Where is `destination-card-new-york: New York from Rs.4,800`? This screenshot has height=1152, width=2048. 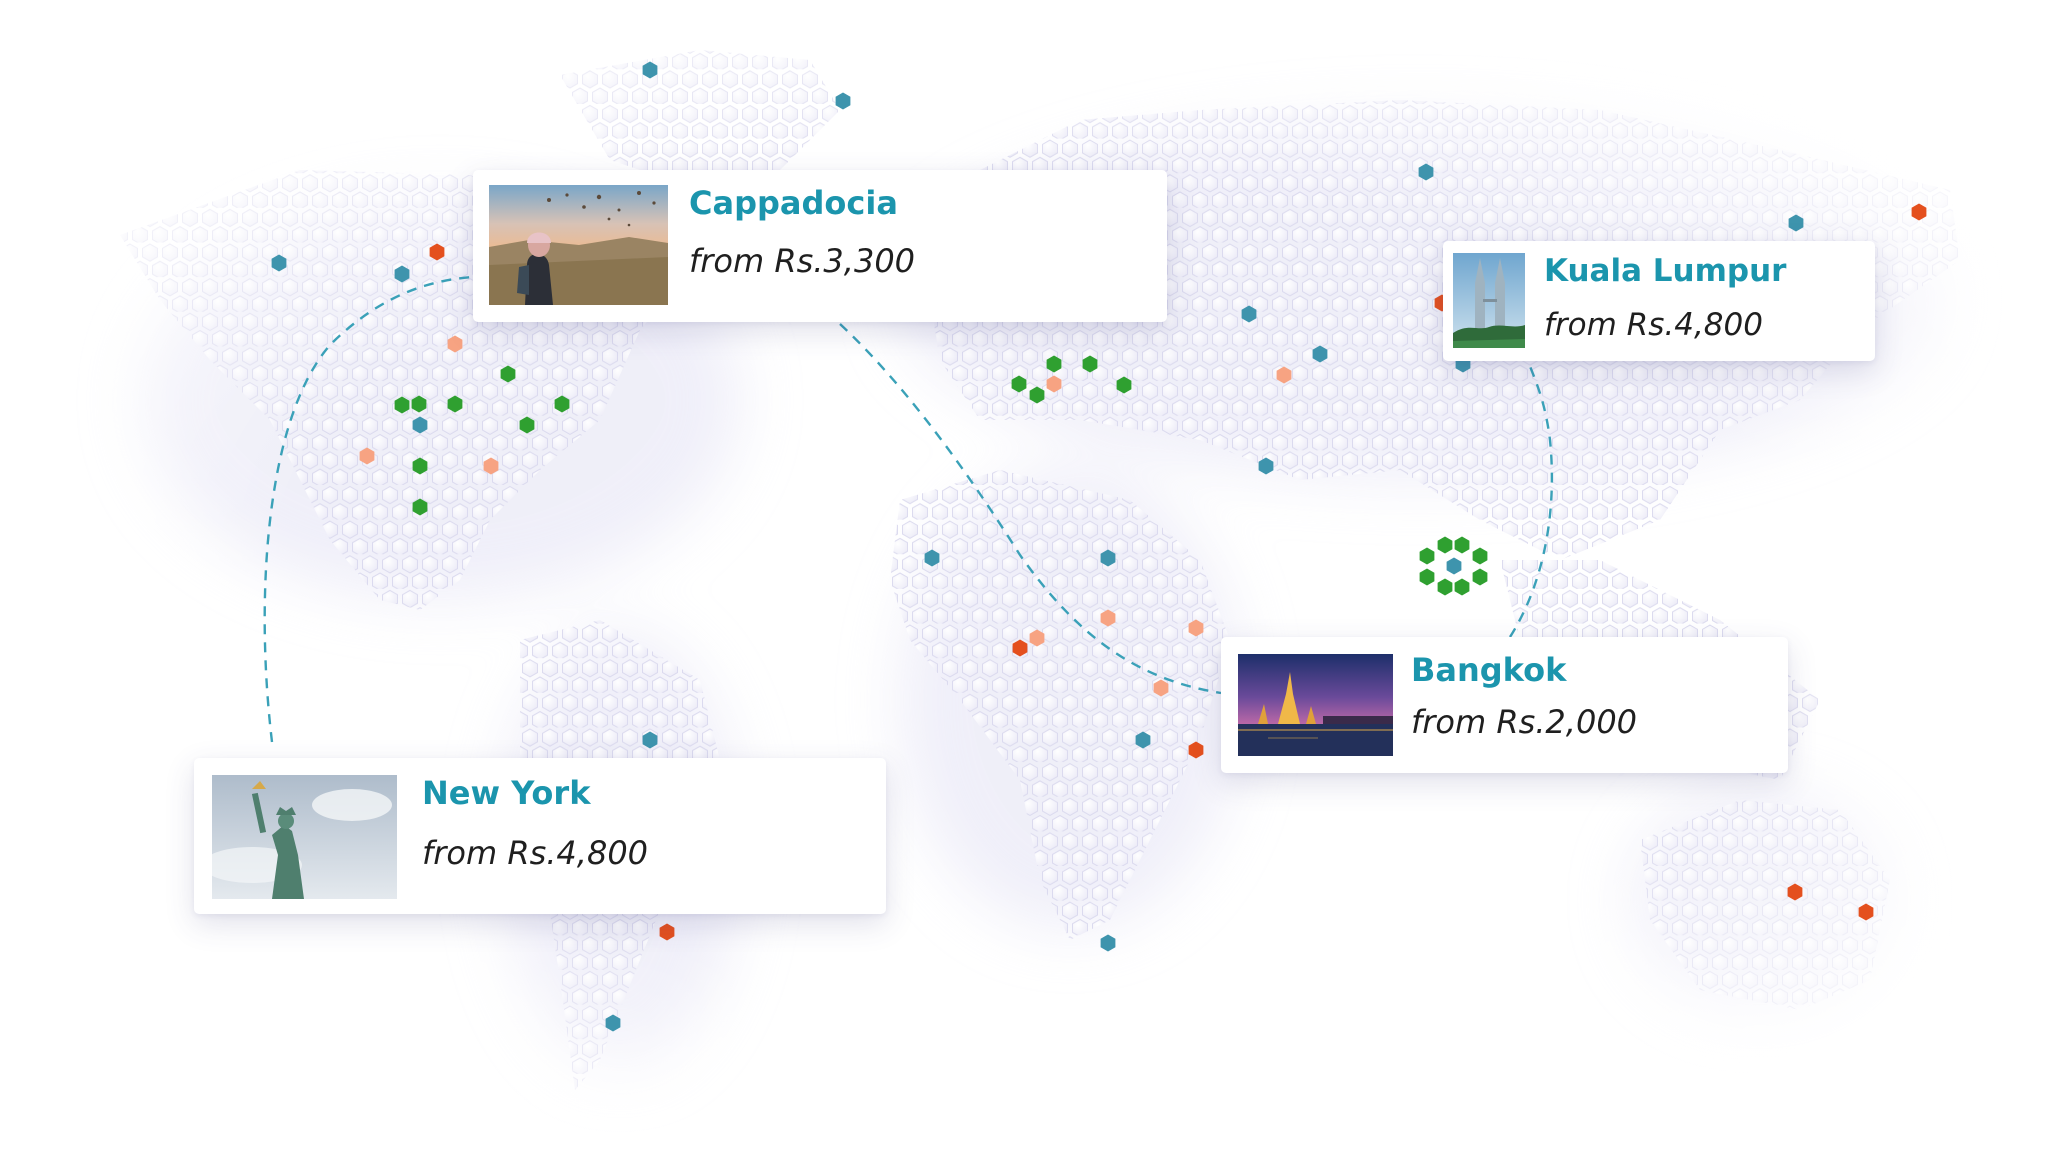 destination-card-new-york: New York from Rs.4,800 is located at coordinates (540, 836).